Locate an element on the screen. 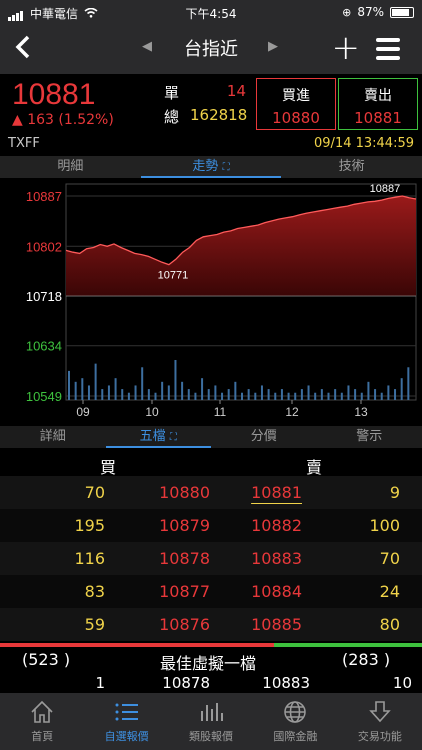 The height and width of the screenshot is (750, 422). tab-watchlist: 自選報價 is located at coordinates (126, 721).